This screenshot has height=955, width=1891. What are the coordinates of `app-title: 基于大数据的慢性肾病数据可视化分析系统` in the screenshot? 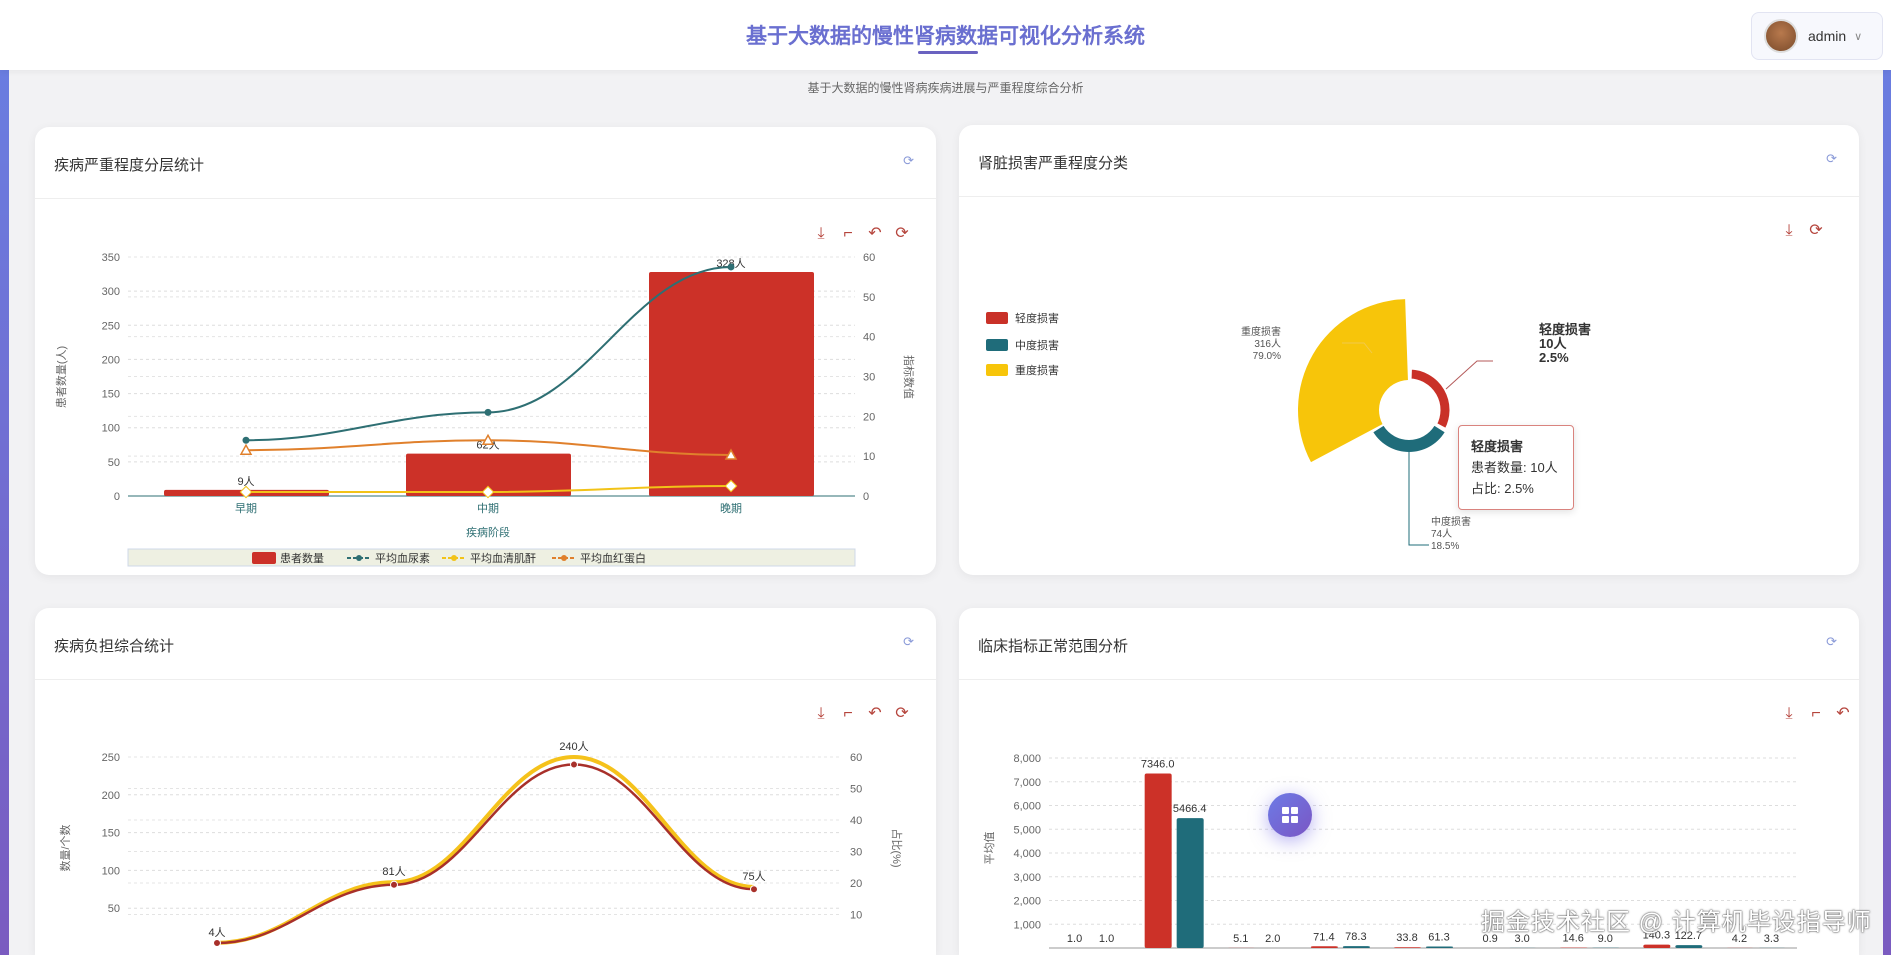 It's located at (945, 36).